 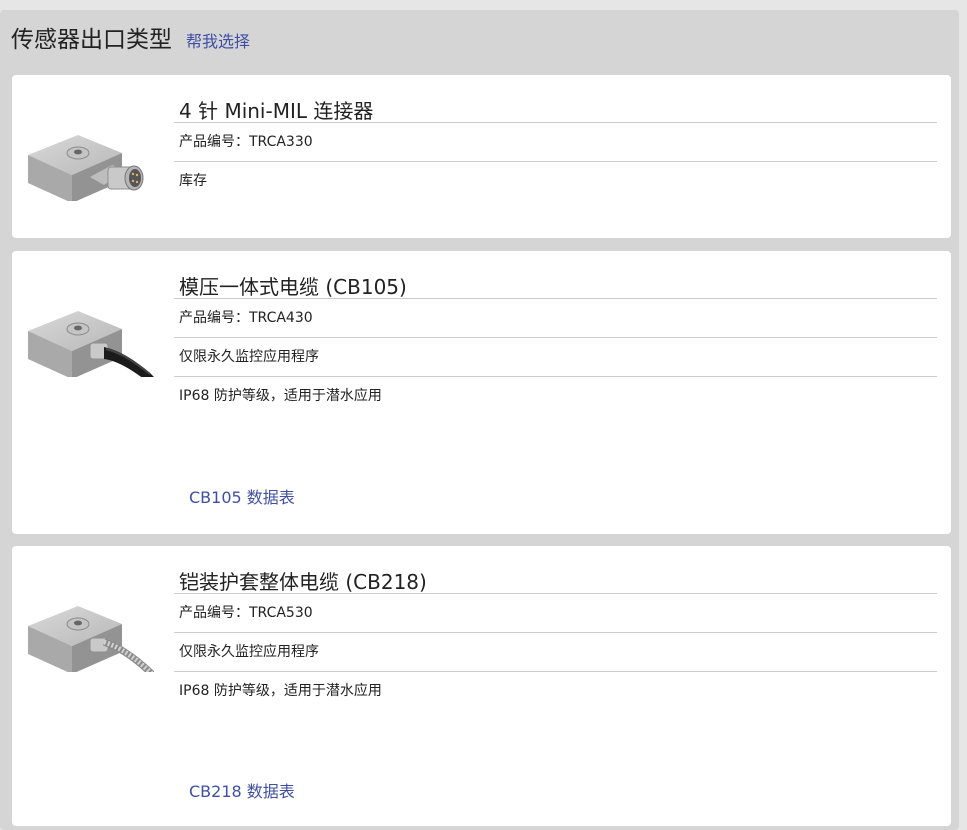 What do you see at coordinates (555, 275) in the screenshot?
I see `product-title: 模压一体式电缆 (CB105)` at bounding box center [555, 275].